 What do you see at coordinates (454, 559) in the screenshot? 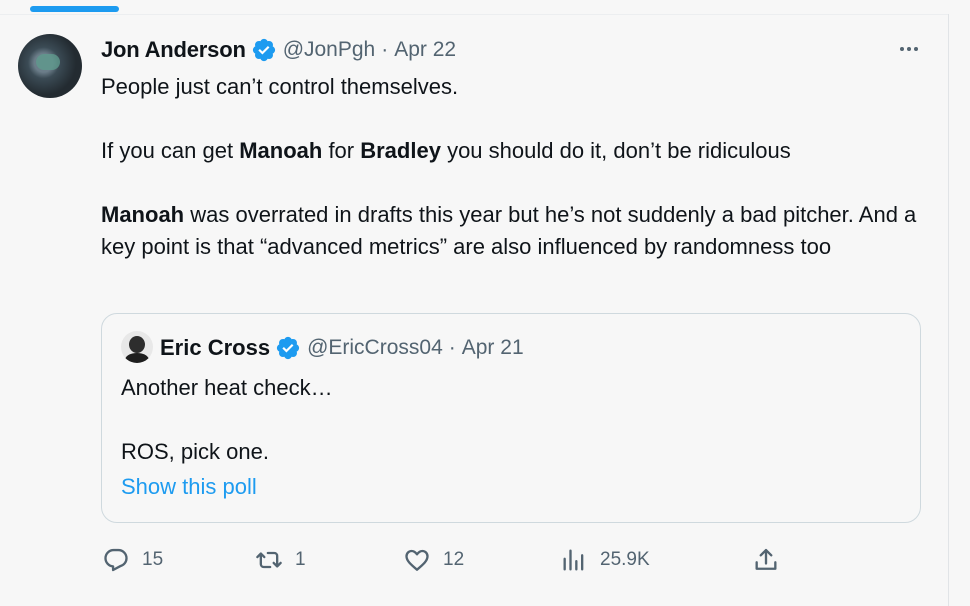
I see `like-count: 12` at bounding box center [454, 559].